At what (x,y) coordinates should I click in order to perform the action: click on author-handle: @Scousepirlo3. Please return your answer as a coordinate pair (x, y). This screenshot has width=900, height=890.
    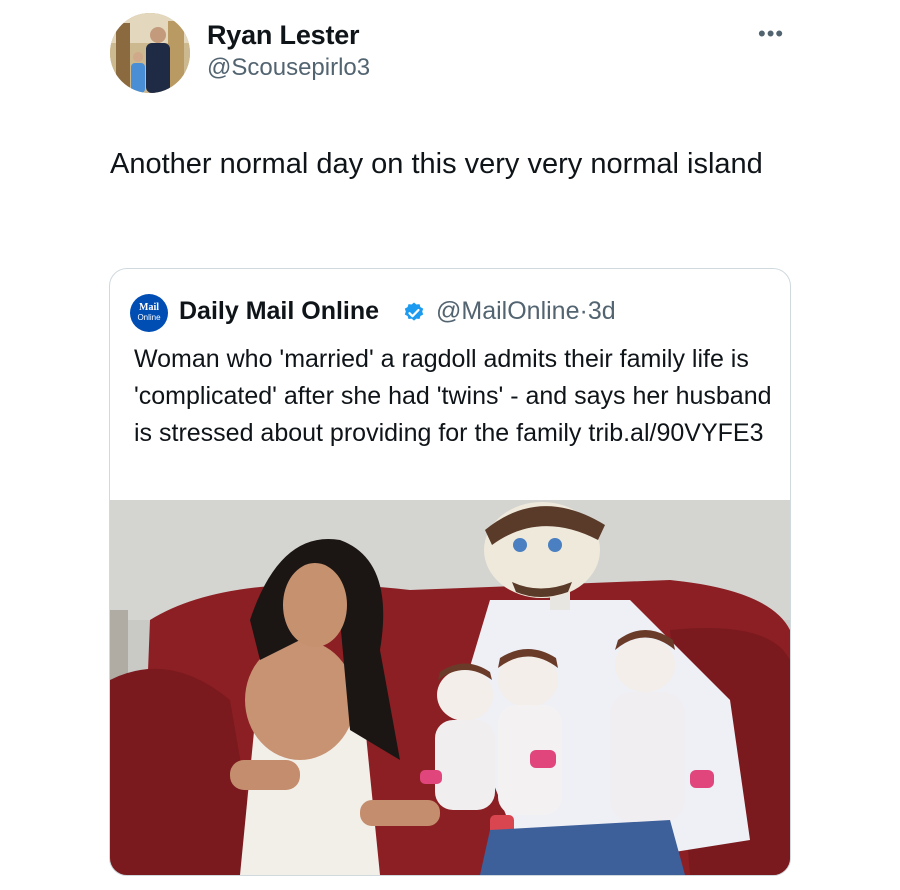
    Looking at the image, I should click on (288, 68).